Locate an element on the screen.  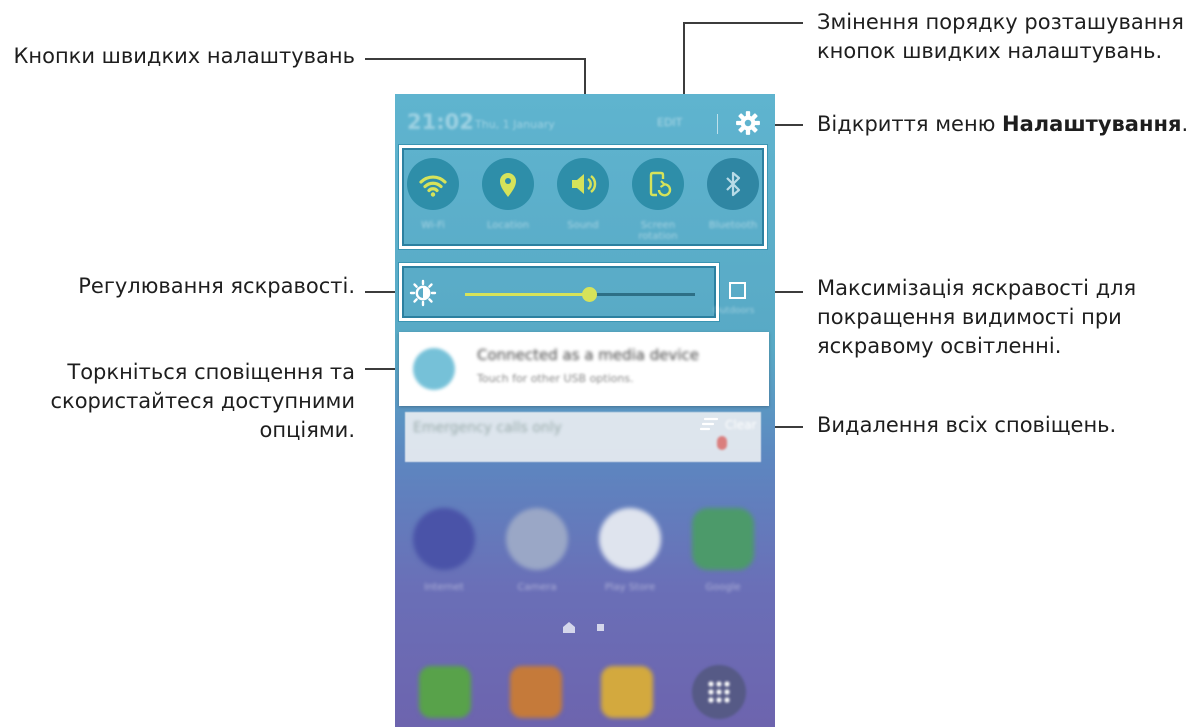
brightness-row: Outdoors is located at coordinates (585, 292).